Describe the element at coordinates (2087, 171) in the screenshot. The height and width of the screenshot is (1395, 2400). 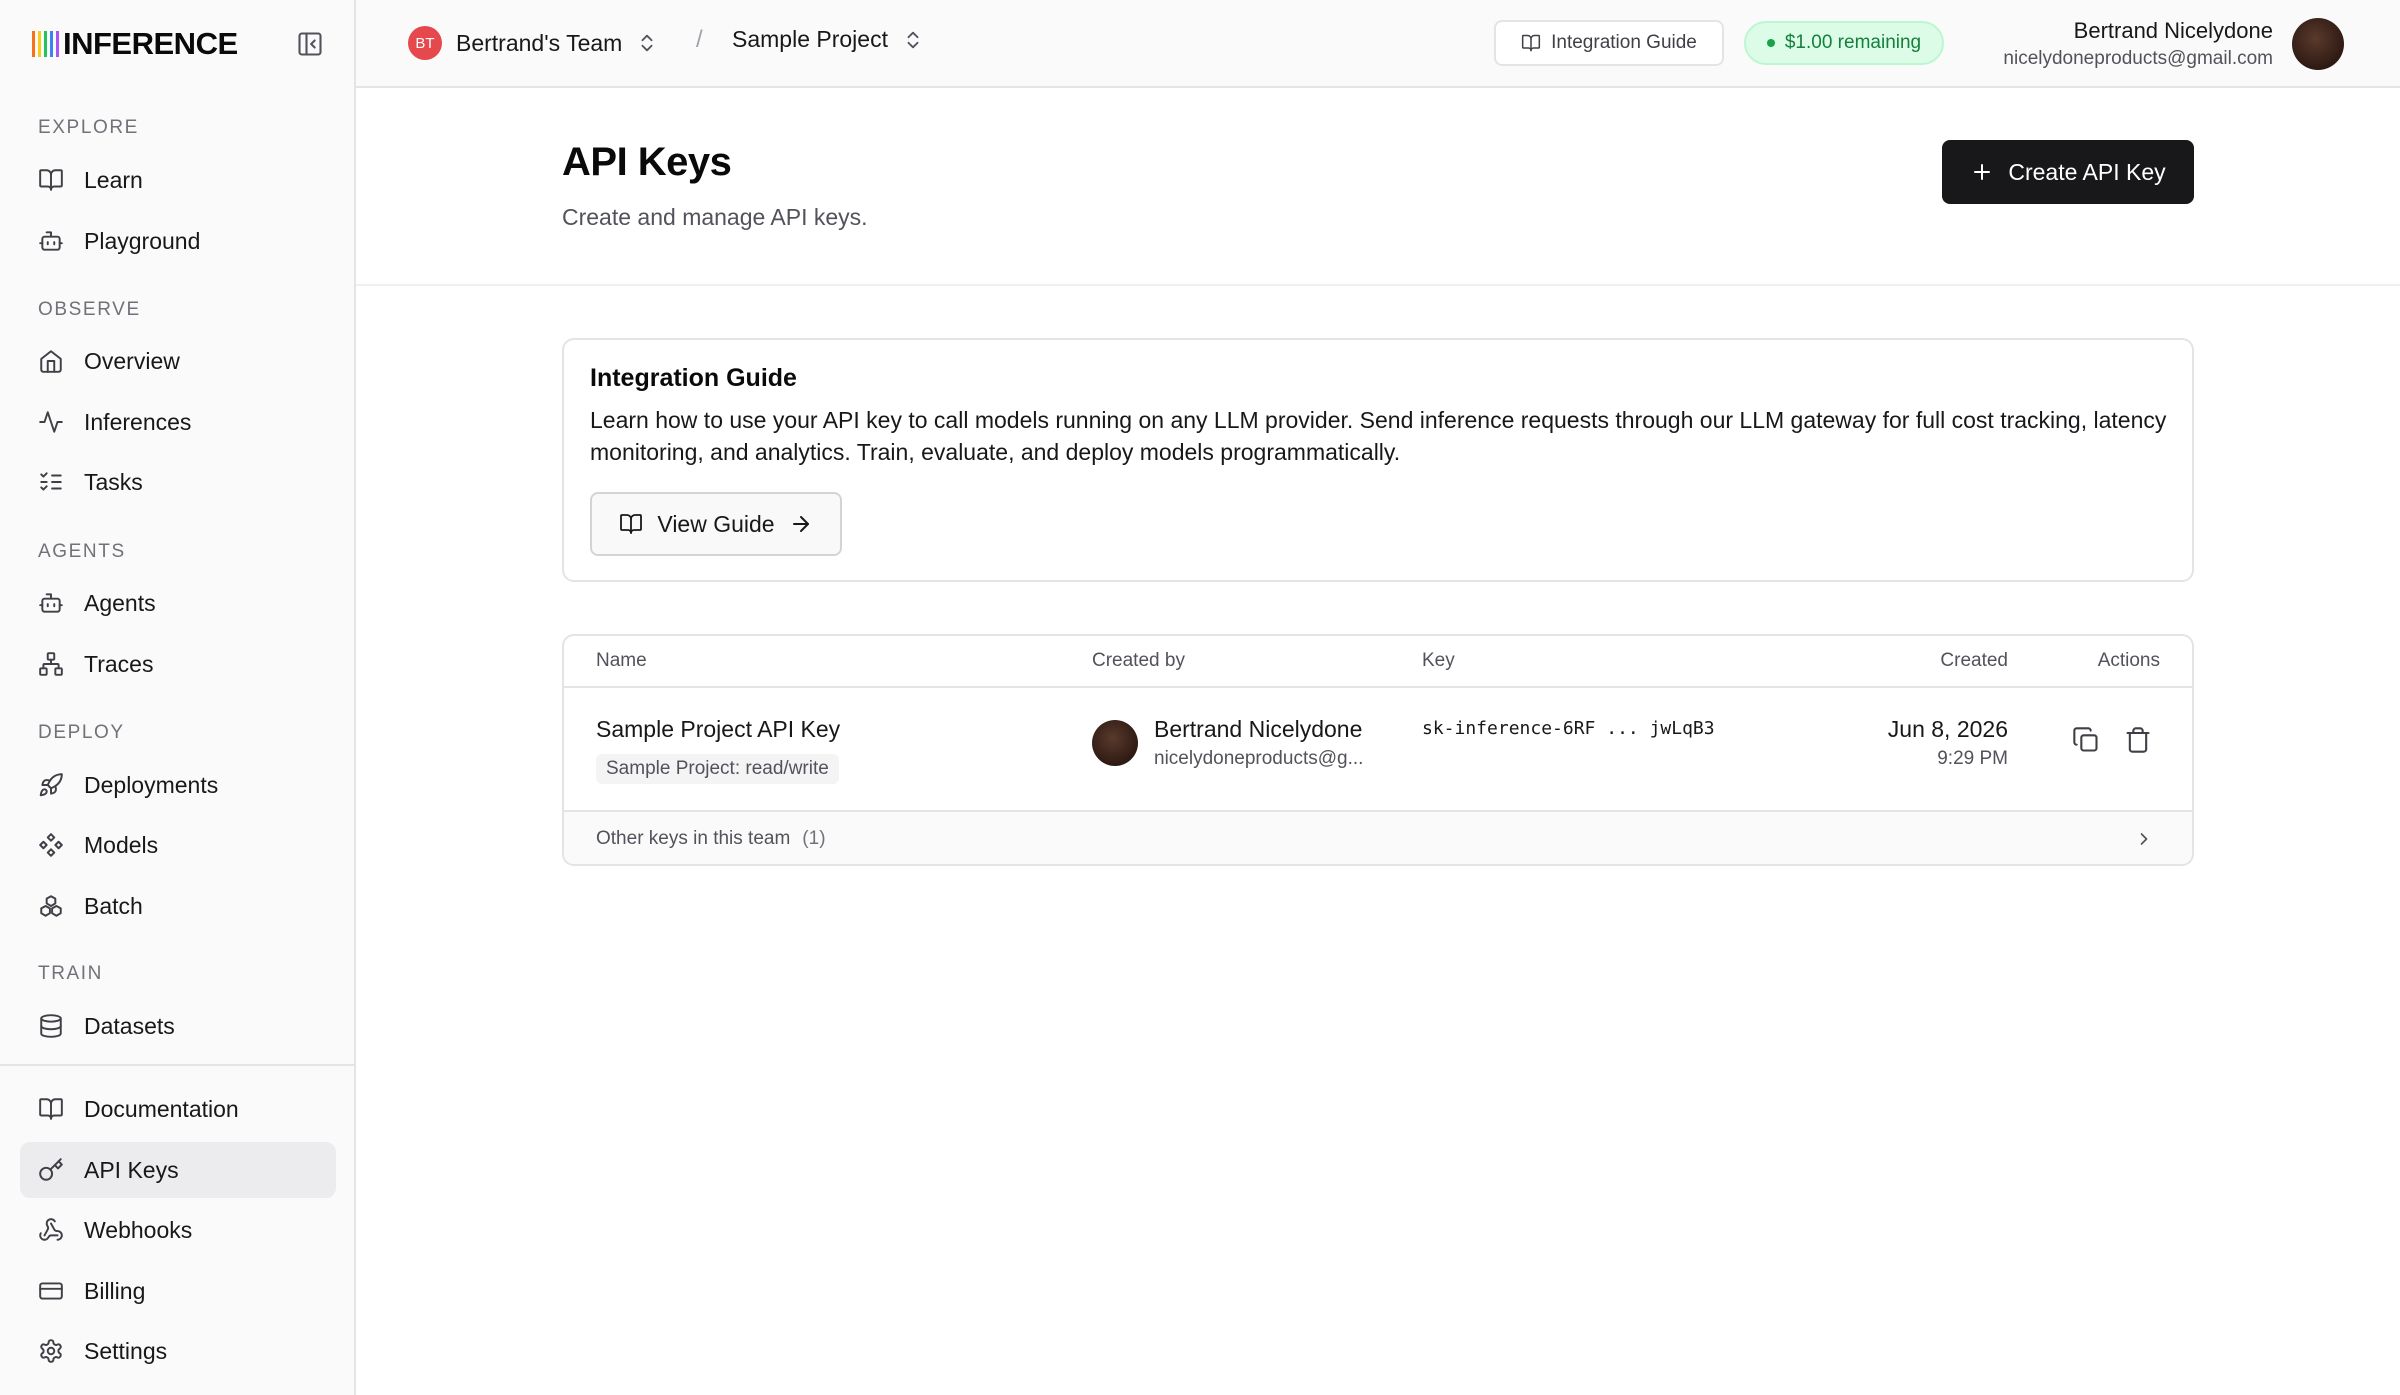
I see `create-api-key-label: Create API Key` at that location.